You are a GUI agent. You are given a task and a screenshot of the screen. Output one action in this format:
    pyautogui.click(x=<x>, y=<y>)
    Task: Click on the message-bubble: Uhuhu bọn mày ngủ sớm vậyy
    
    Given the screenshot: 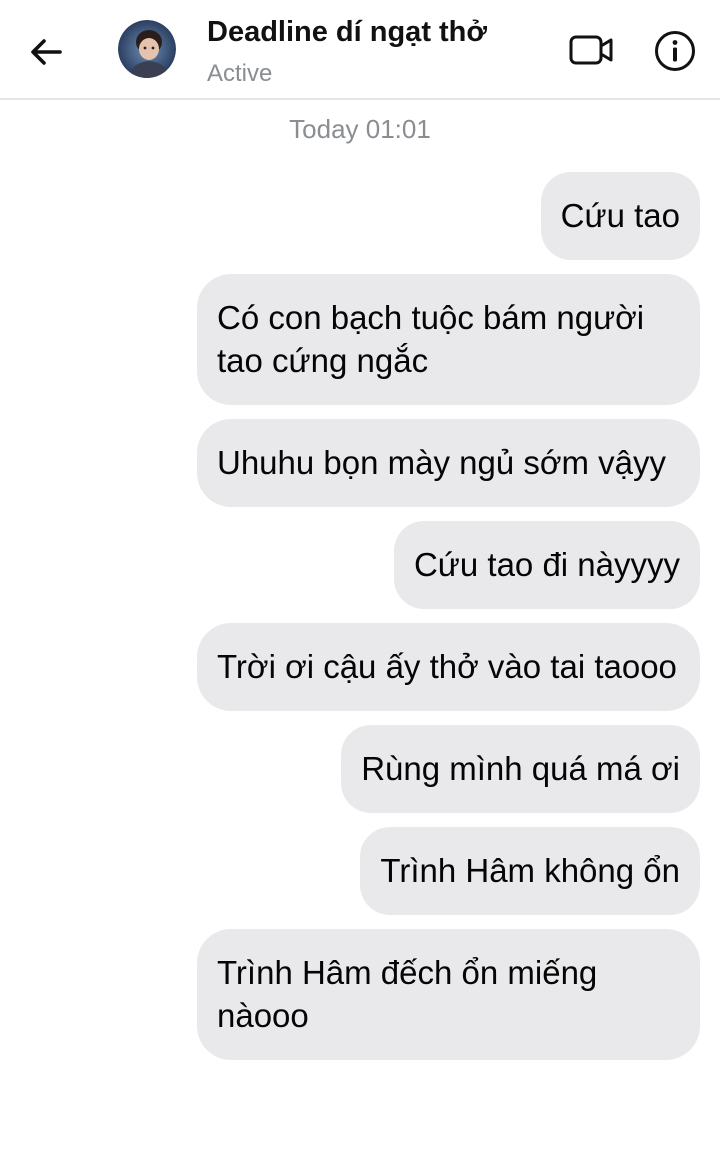 What is the action you would take?
    pyautogui.click(x=448, y=463)
    